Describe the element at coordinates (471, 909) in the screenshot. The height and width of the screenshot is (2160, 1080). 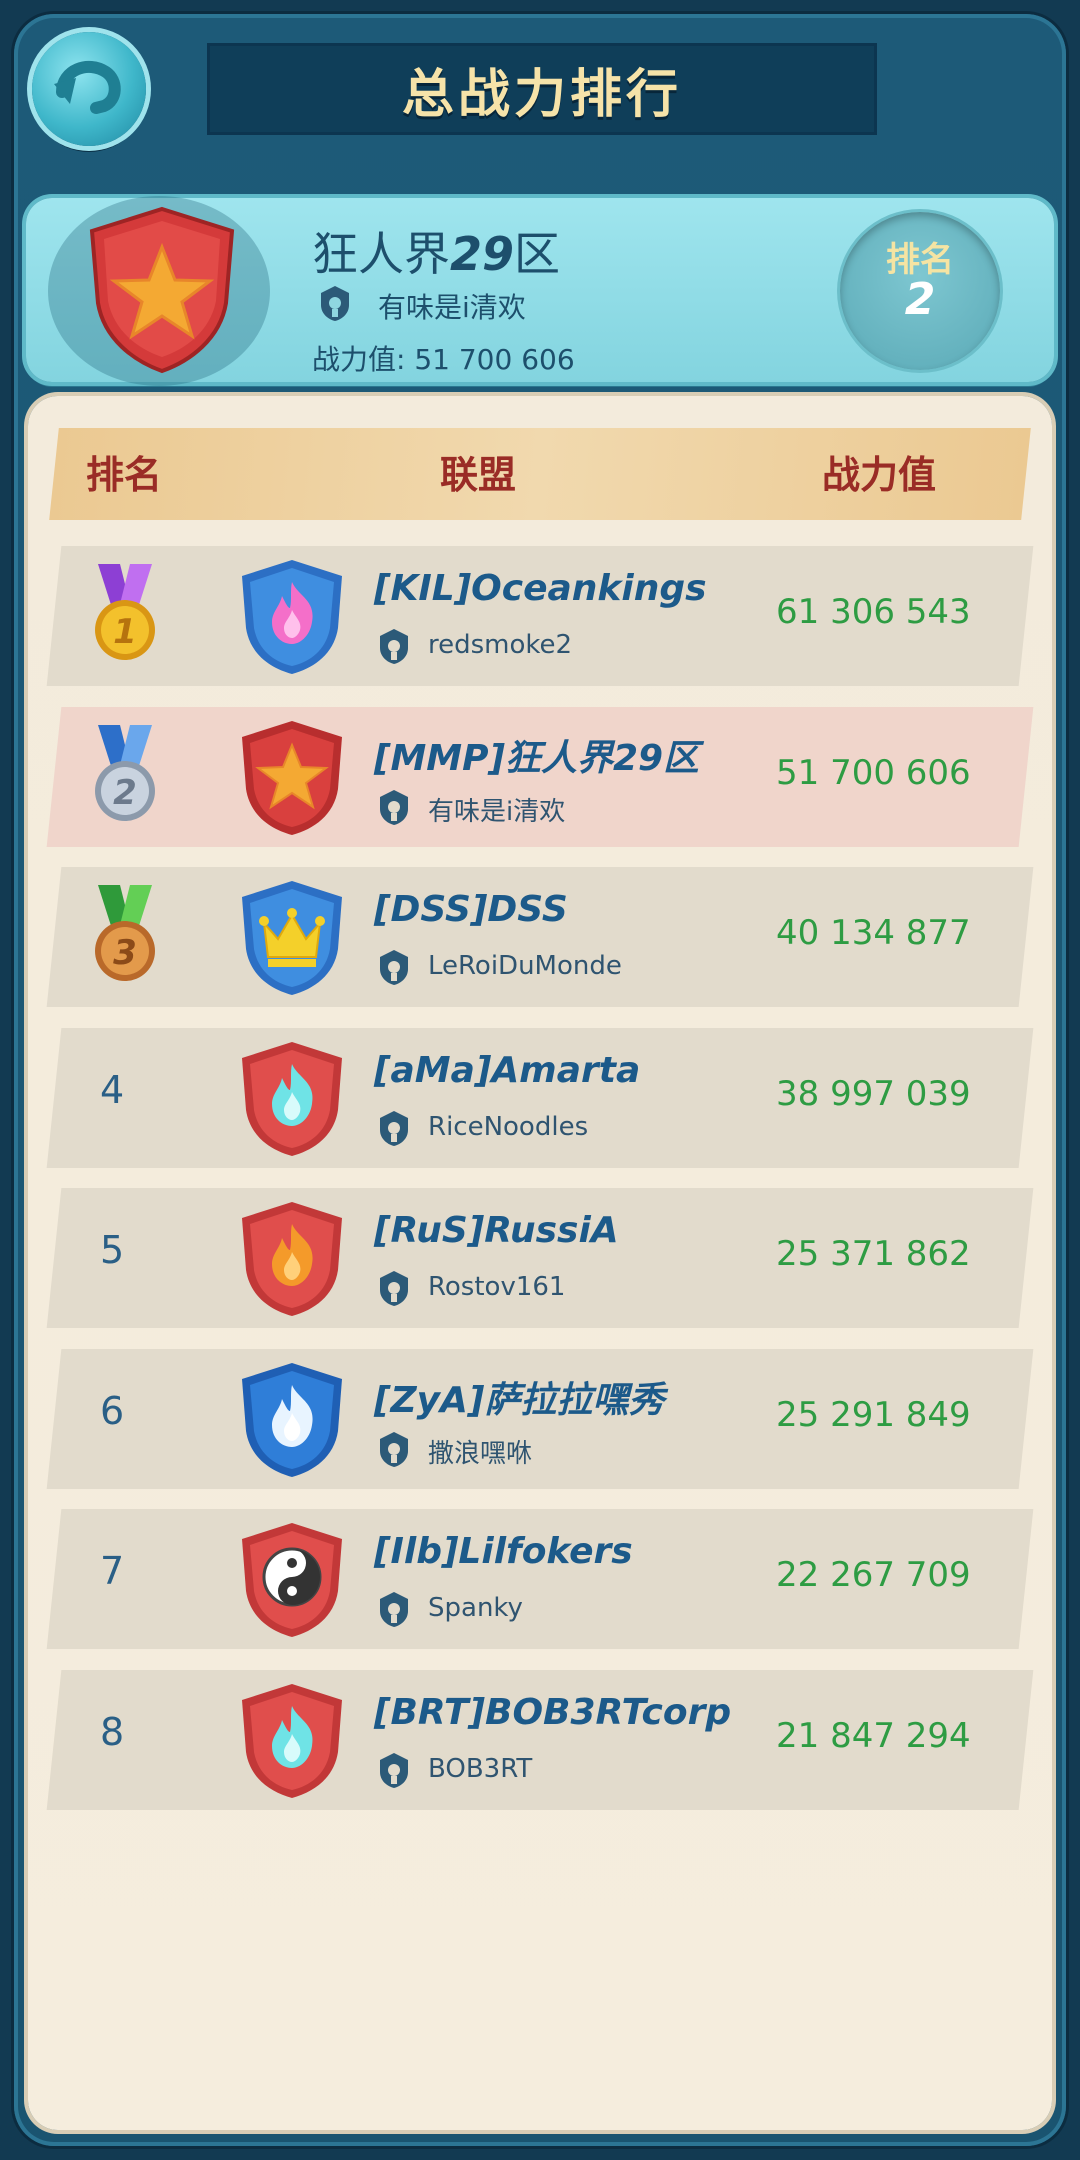
I see `alliance-name: [DSS]DSS` at that location.